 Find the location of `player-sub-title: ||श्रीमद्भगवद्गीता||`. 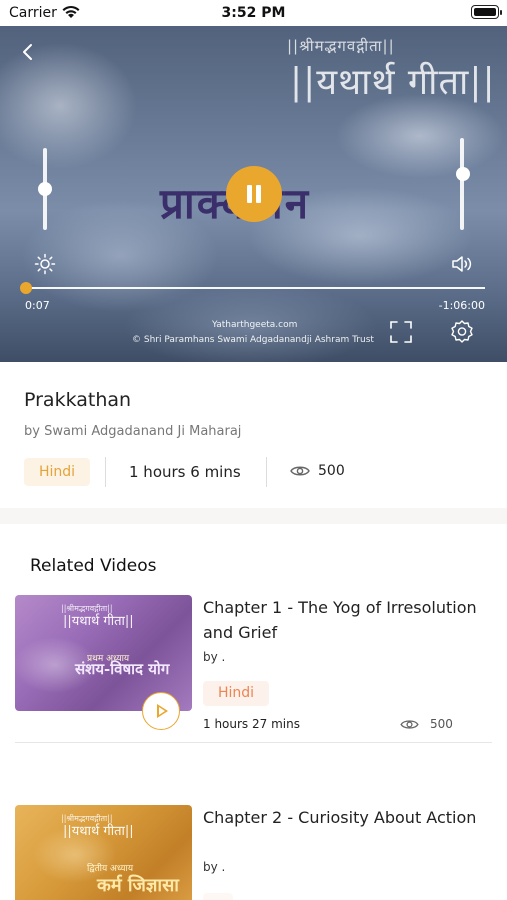

player-sub-title: ||श्रीमद्भगवद्गीता|| is located at coordinates (341, 46).